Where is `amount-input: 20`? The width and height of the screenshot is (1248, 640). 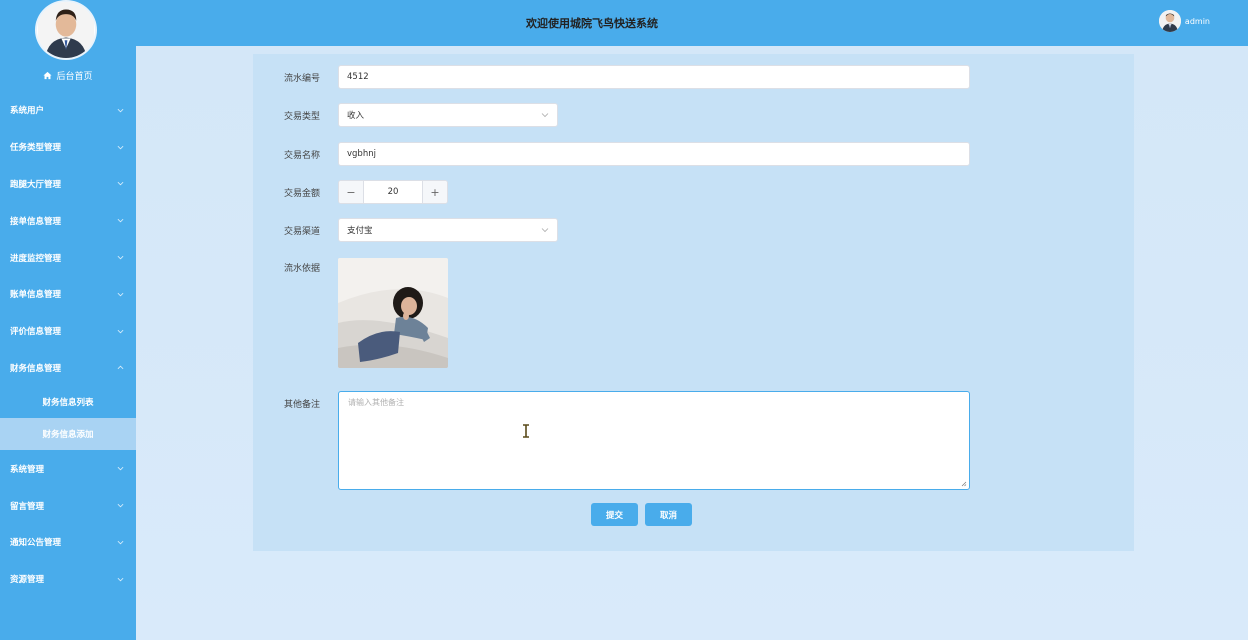 amount-input: 20 is located at coordinates (393, 192).